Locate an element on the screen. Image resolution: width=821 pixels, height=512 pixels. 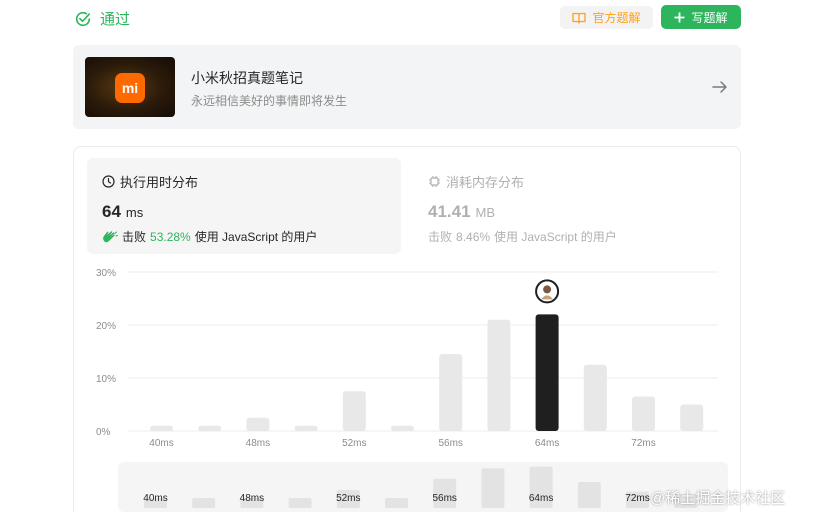
x-tick-label: 52ms is located at coordinates (354, 443).